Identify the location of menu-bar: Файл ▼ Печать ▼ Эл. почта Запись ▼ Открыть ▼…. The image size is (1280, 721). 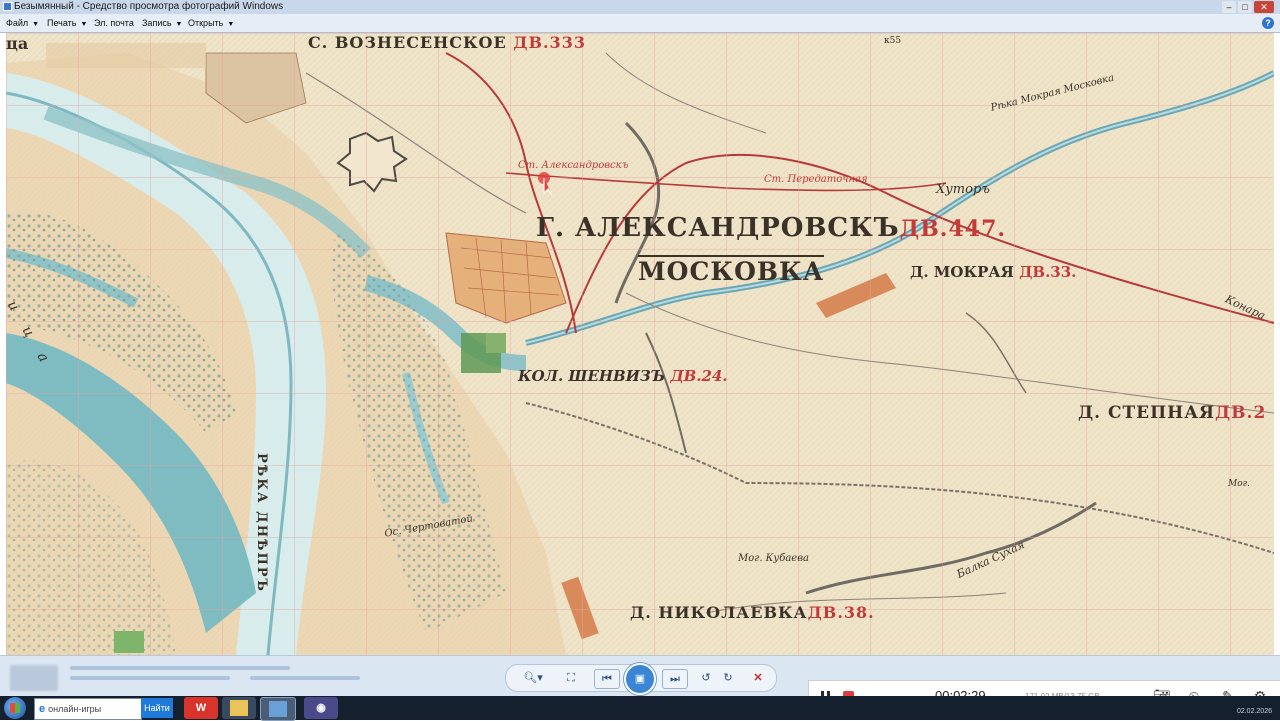
(640, 23).